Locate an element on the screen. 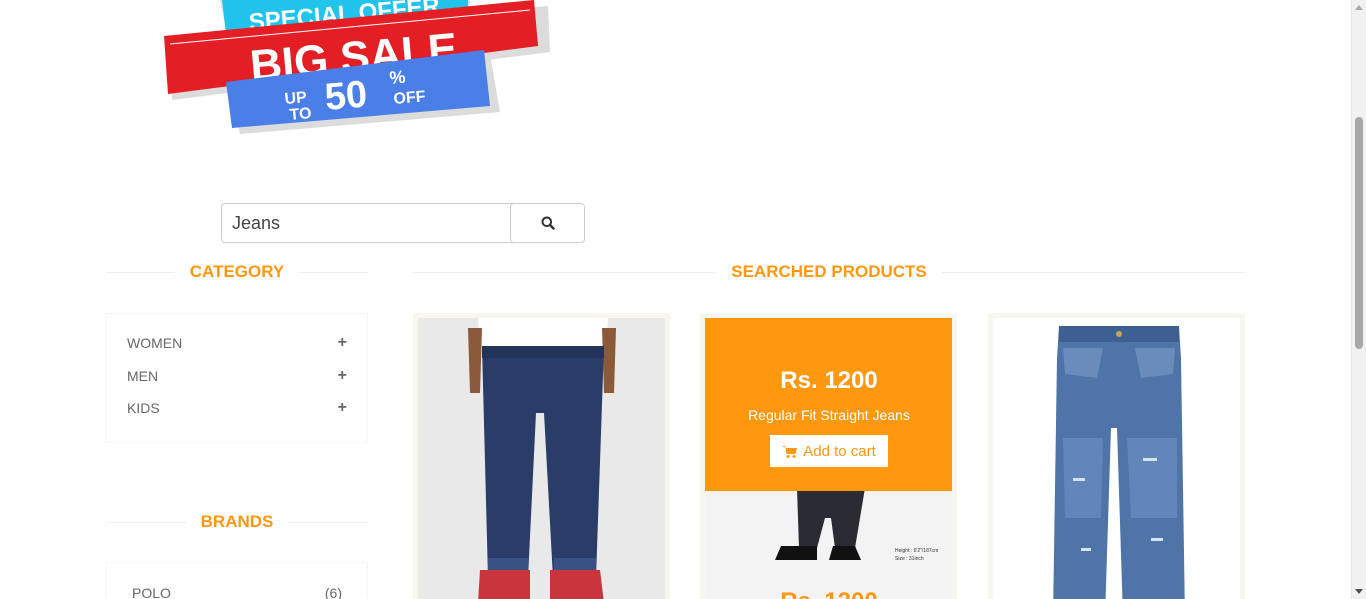 Image resolution: width=1366 pixels, height=599 pixels. category-label: WOMEN is located at coordinates (155, 343).